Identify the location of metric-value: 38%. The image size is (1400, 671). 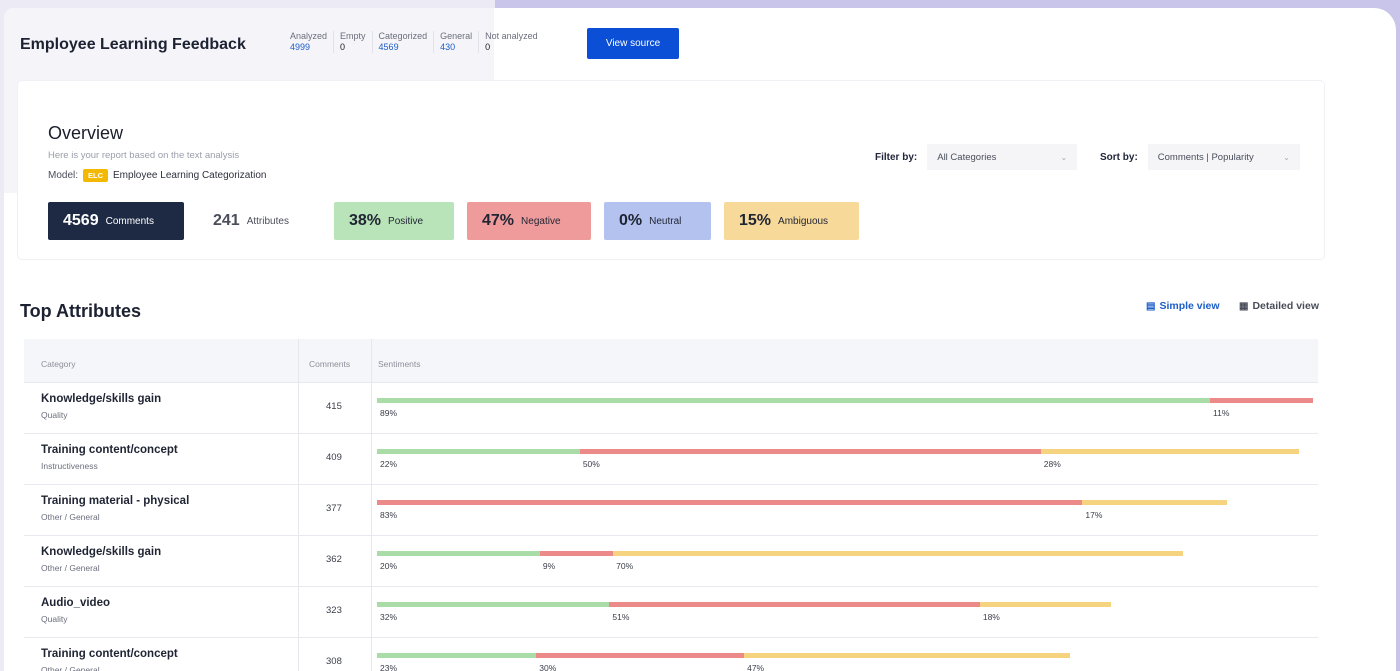
(365, 220).